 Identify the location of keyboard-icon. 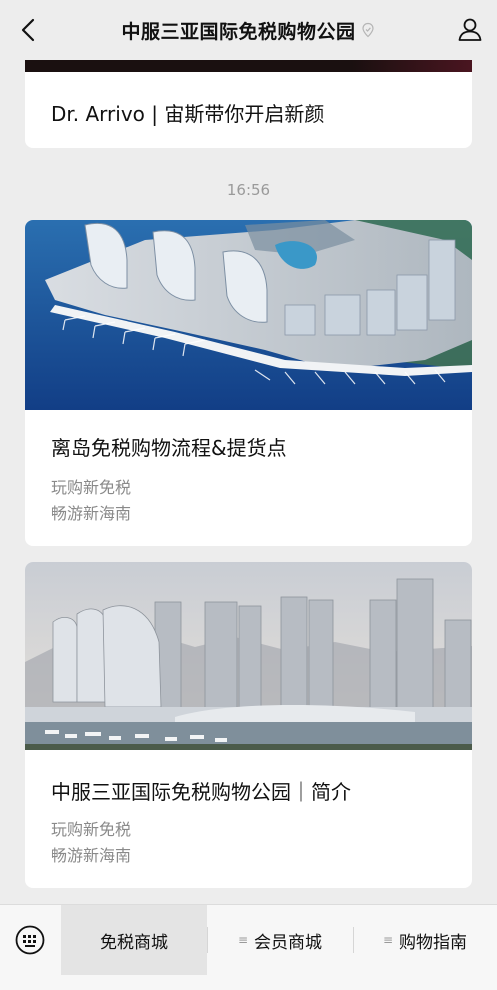
(30, 940).